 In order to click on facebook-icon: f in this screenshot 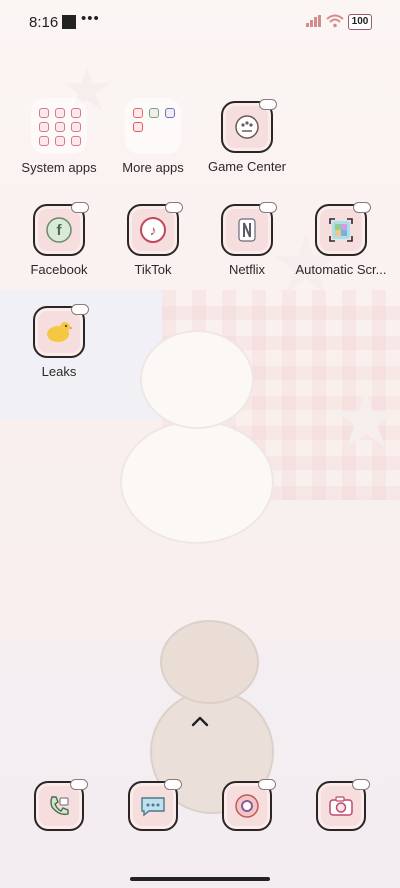, I will do `click(61, 229)`.